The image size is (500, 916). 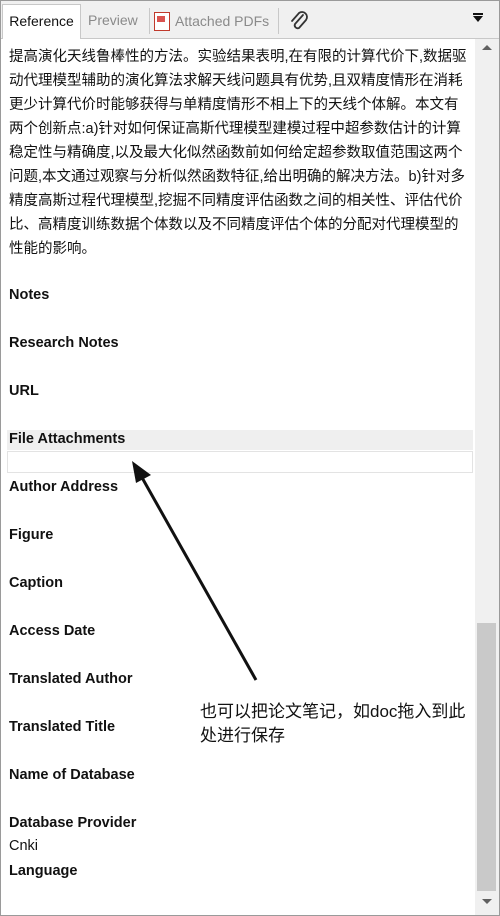 I want to click on vertical-scrollbar, so click(x=487, y=477).